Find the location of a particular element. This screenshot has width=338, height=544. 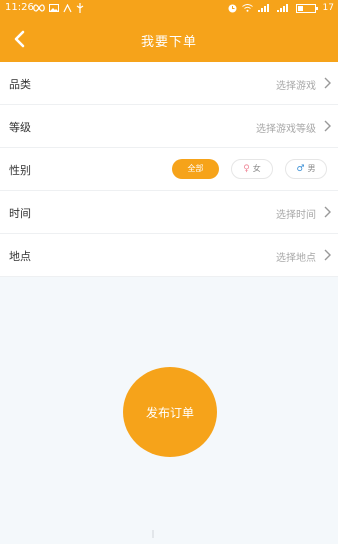

page-title: 我要下单 is located at coordinates (168, 42).